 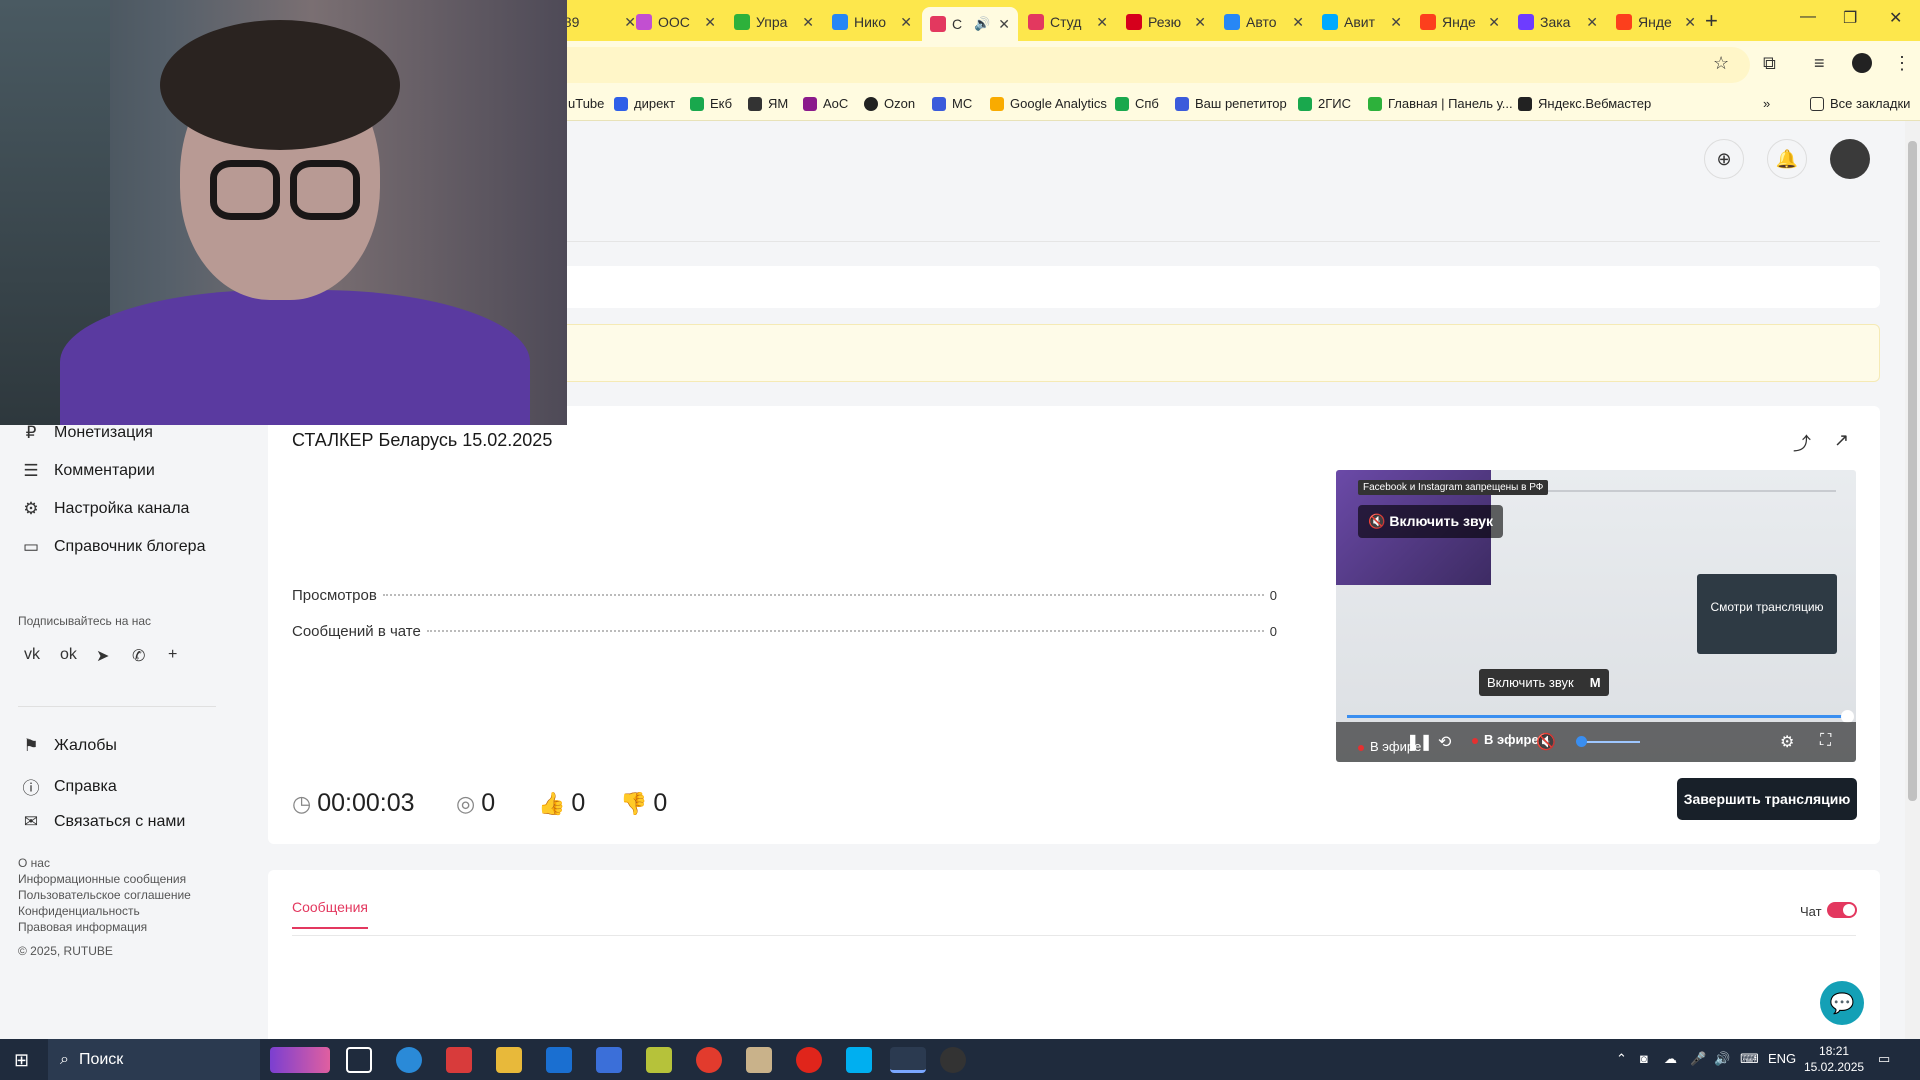 I want to click on volume-muted-icon: 🔇, so click(x=1546, y=742).